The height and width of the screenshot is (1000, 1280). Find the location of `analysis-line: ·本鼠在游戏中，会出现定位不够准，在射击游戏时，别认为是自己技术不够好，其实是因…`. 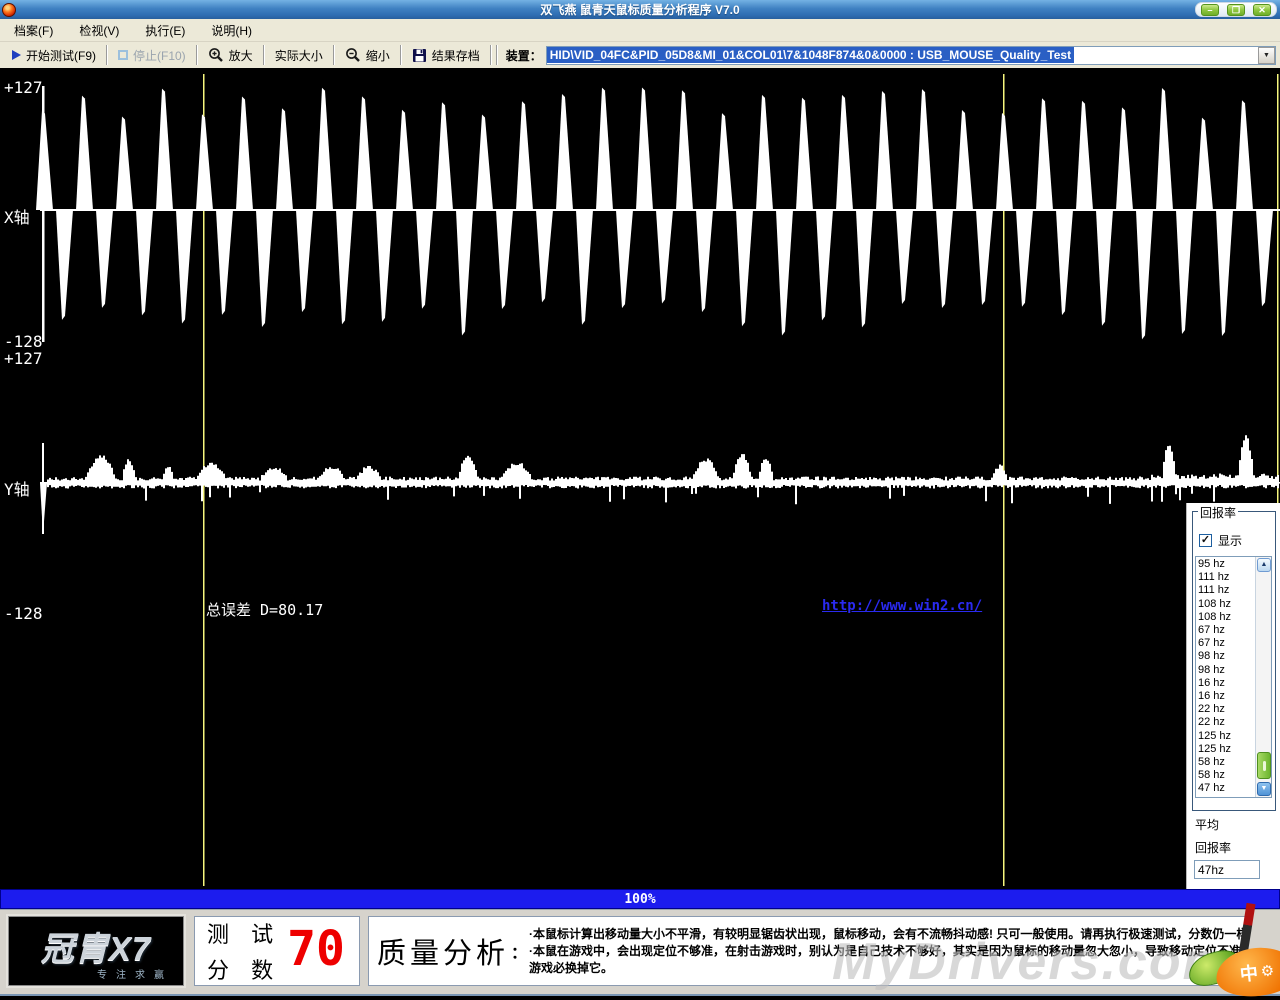

analysis-line: ·本鼠在游戏中，会出现定位不够准，在射击游戏时，别认为是自己技术不够好，其实是因… is located at coordinates (887, 950).